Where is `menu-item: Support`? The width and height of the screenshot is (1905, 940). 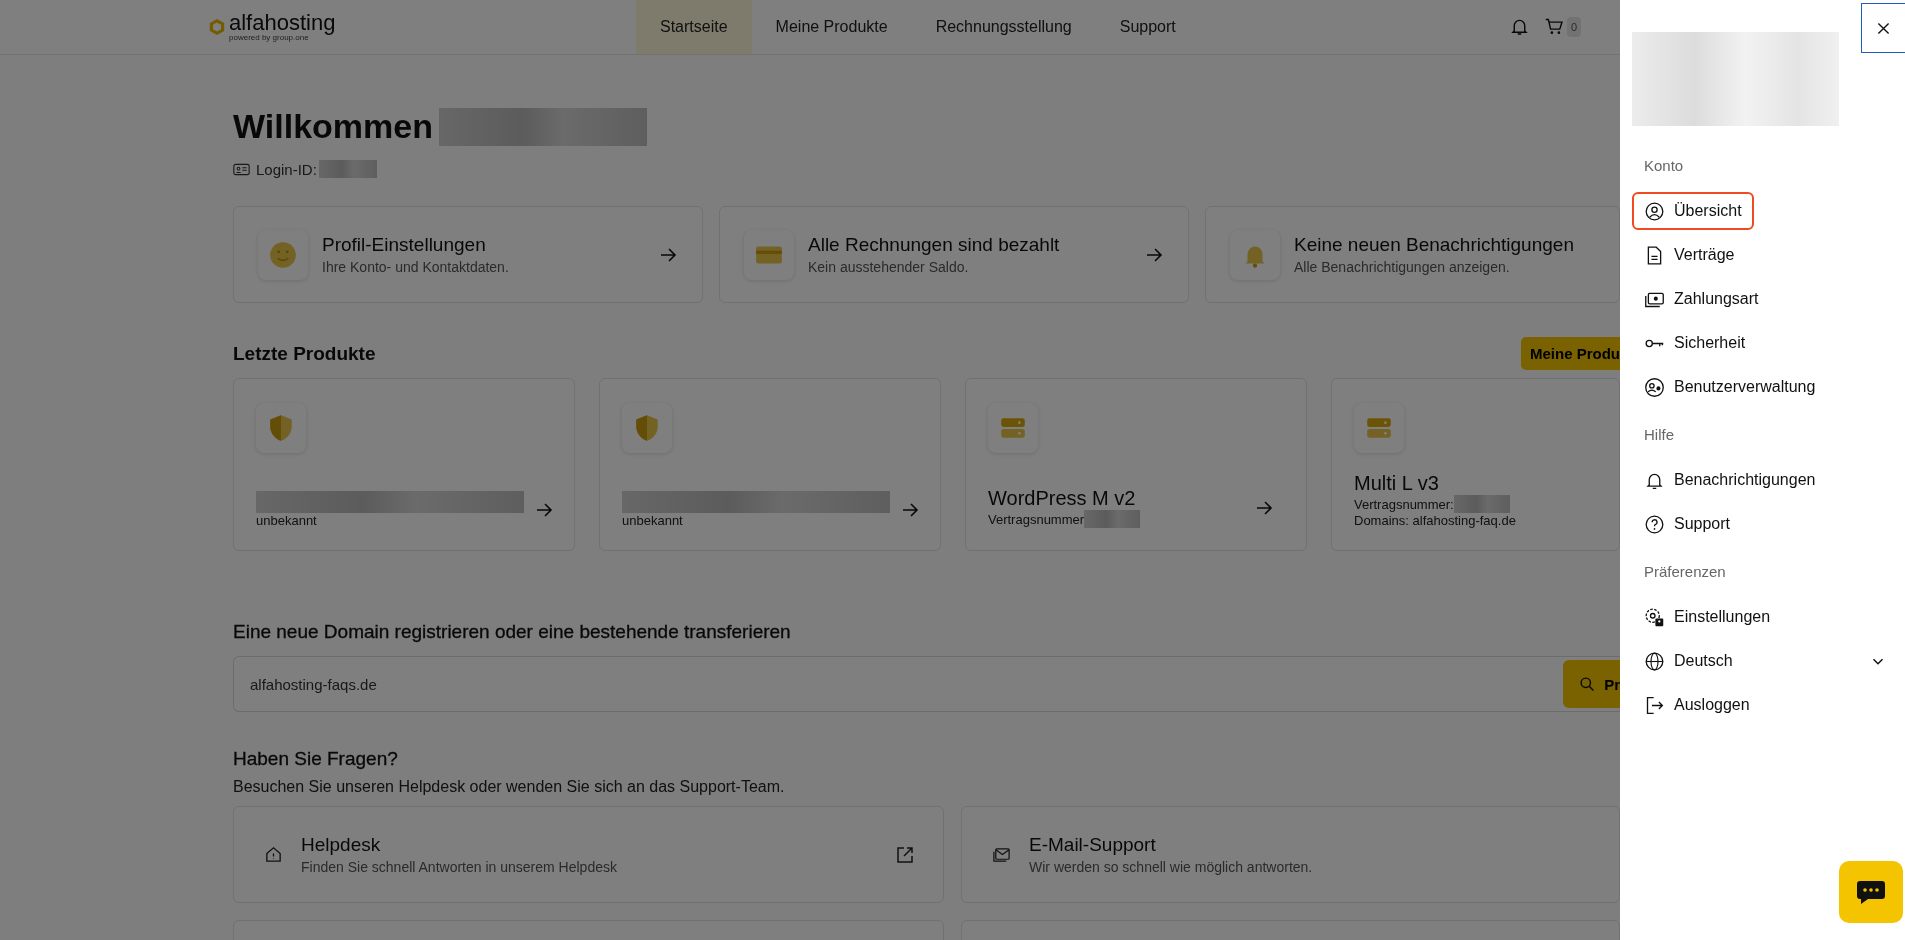
menu-item: Support is located at coordinates (1762, 524).